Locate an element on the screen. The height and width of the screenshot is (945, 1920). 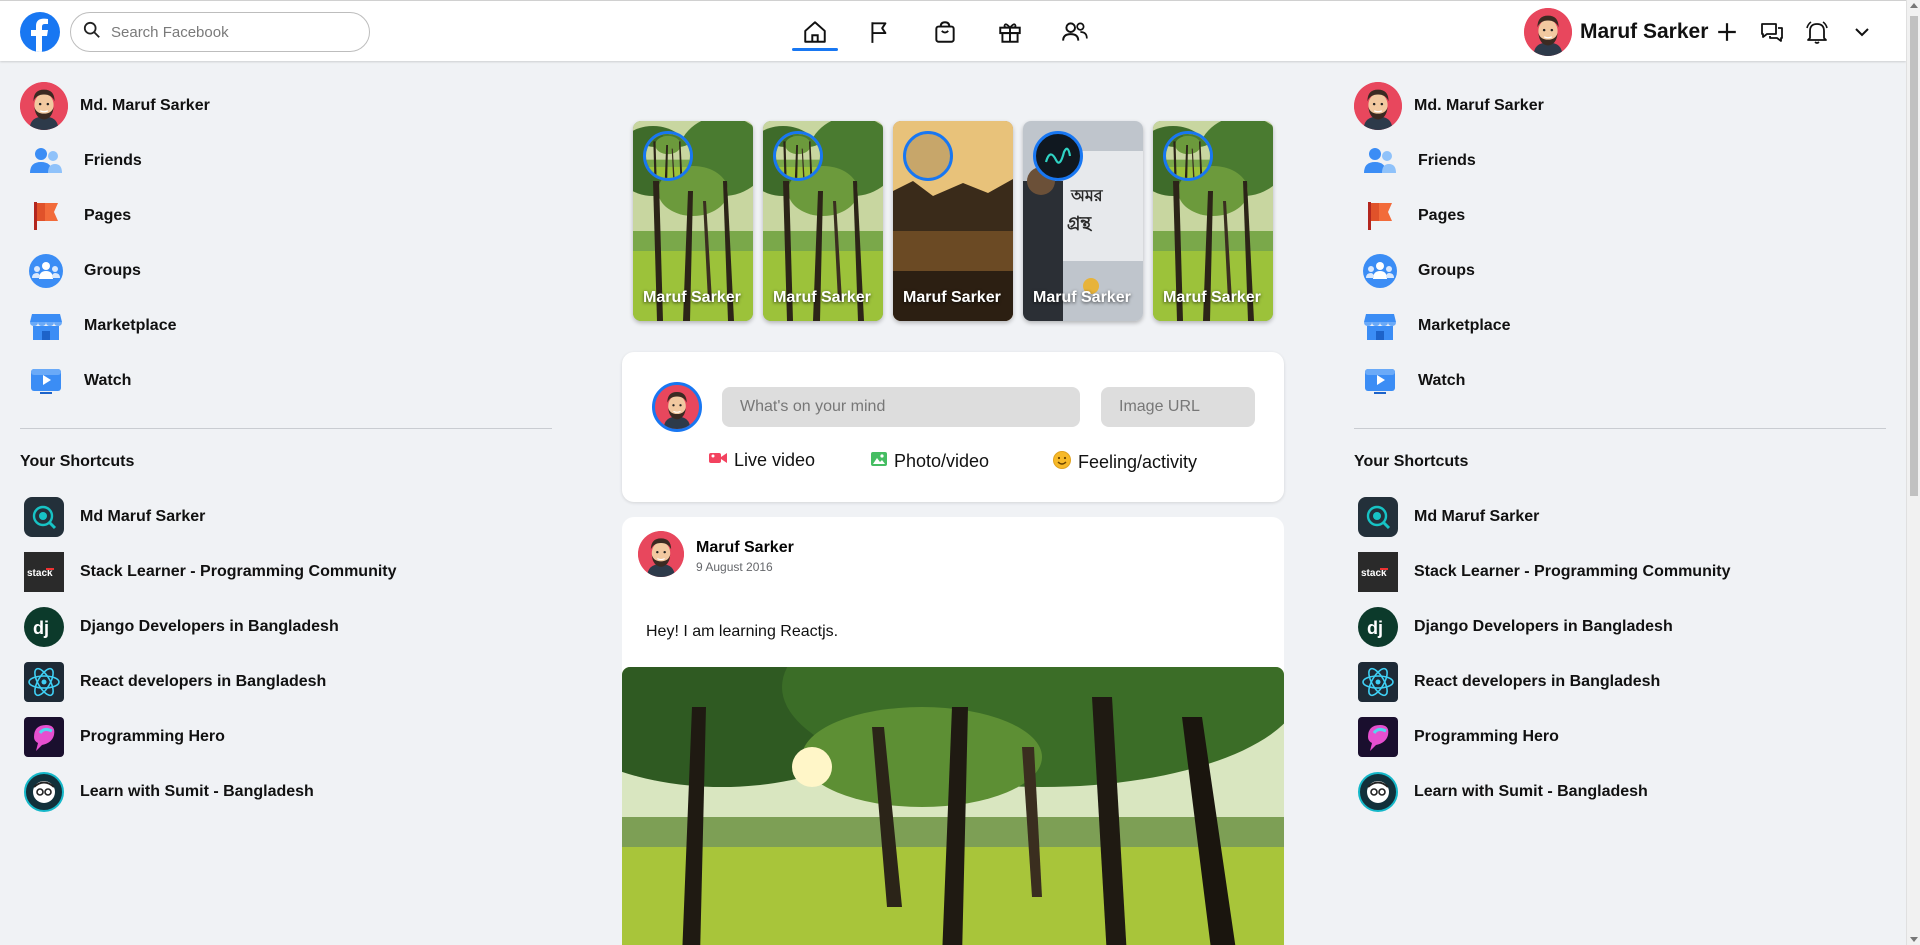
scroll-up-arrow-icon is located at coordinates (1914, 5).